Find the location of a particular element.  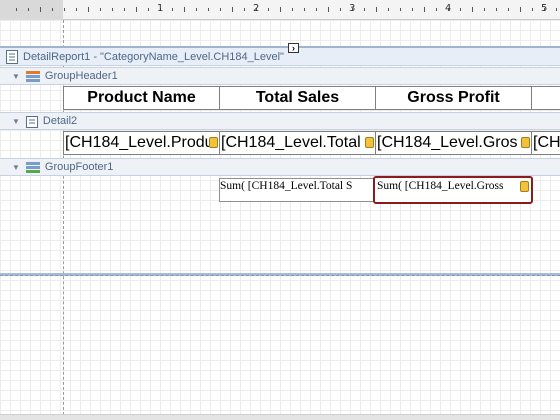

group-footer-band-label: GroupFooter1 is located at coordinates (79, 167).